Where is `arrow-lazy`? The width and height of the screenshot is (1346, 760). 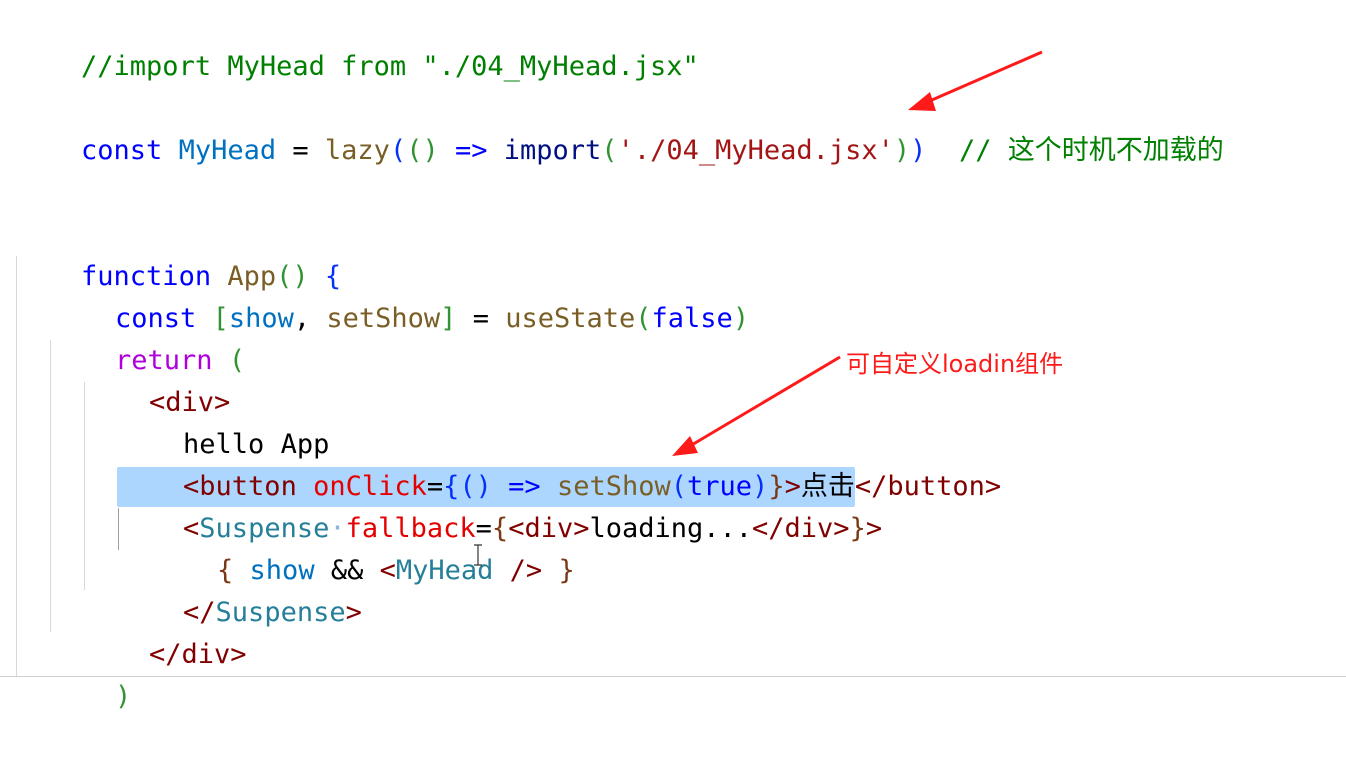 arrow-lazy is located at coordinates (975, 80).